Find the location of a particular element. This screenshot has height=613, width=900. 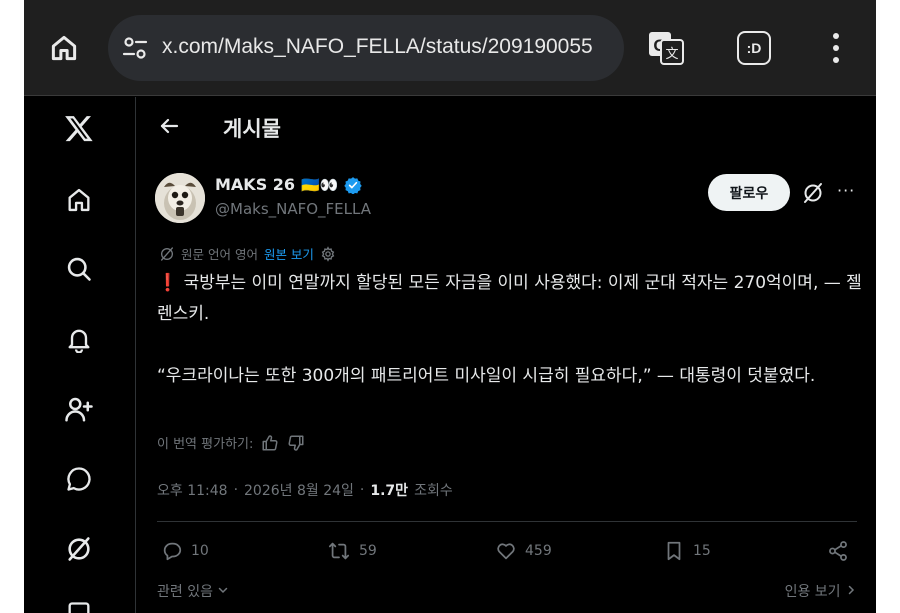

share-icon is located at coordinates (838, 551).